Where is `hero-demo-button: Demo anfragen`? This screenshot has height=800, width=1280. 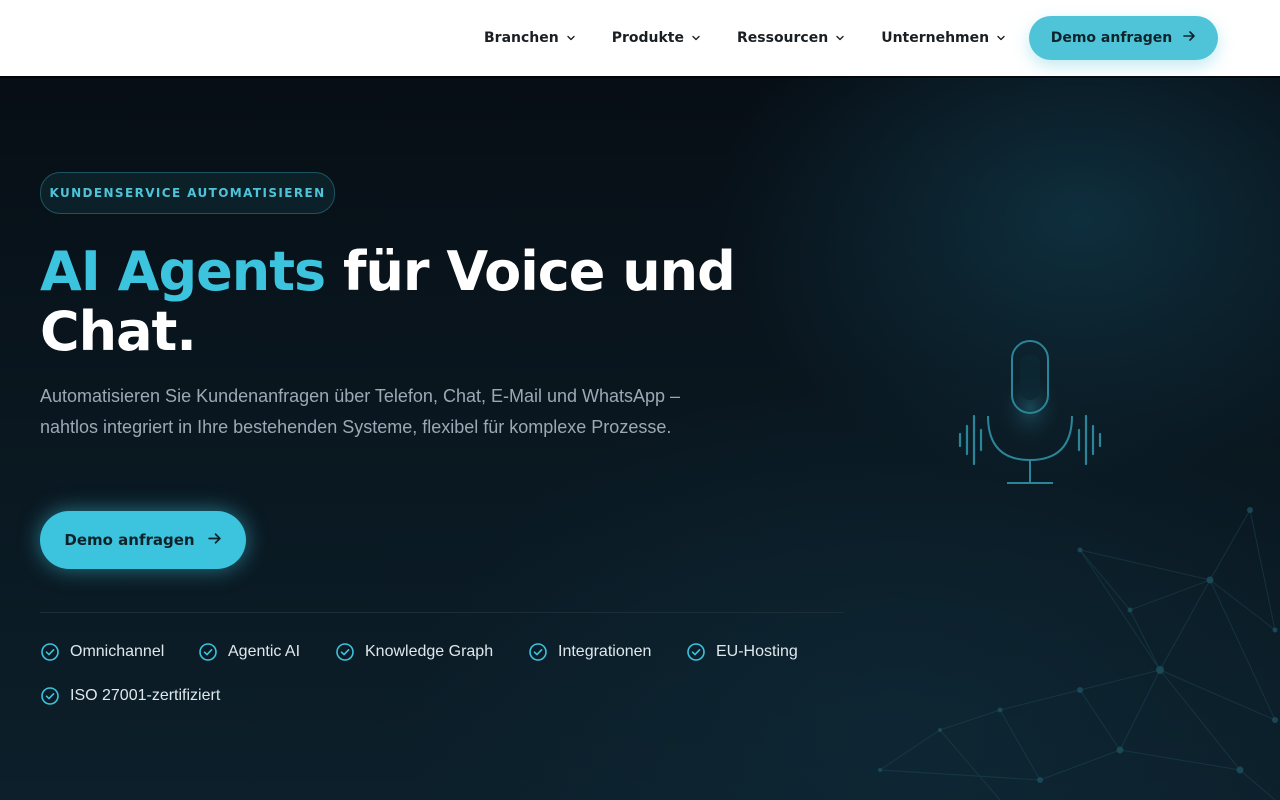
hero-demo-button: Demo anfragen is located at coordinates (143, 540).